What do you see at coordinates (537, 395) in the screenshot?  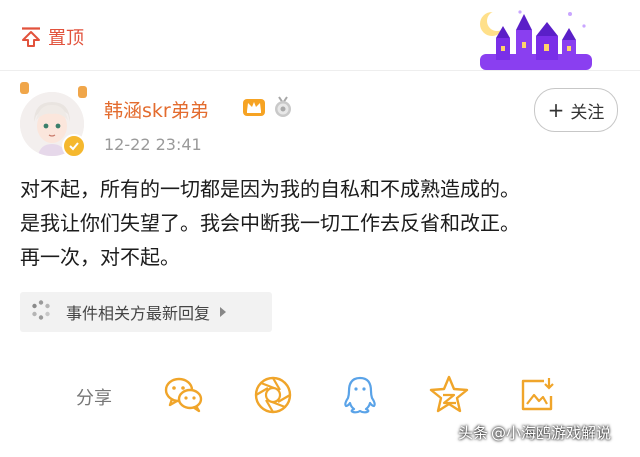 I see `save-image-icon` at bounding box center [537, 395].